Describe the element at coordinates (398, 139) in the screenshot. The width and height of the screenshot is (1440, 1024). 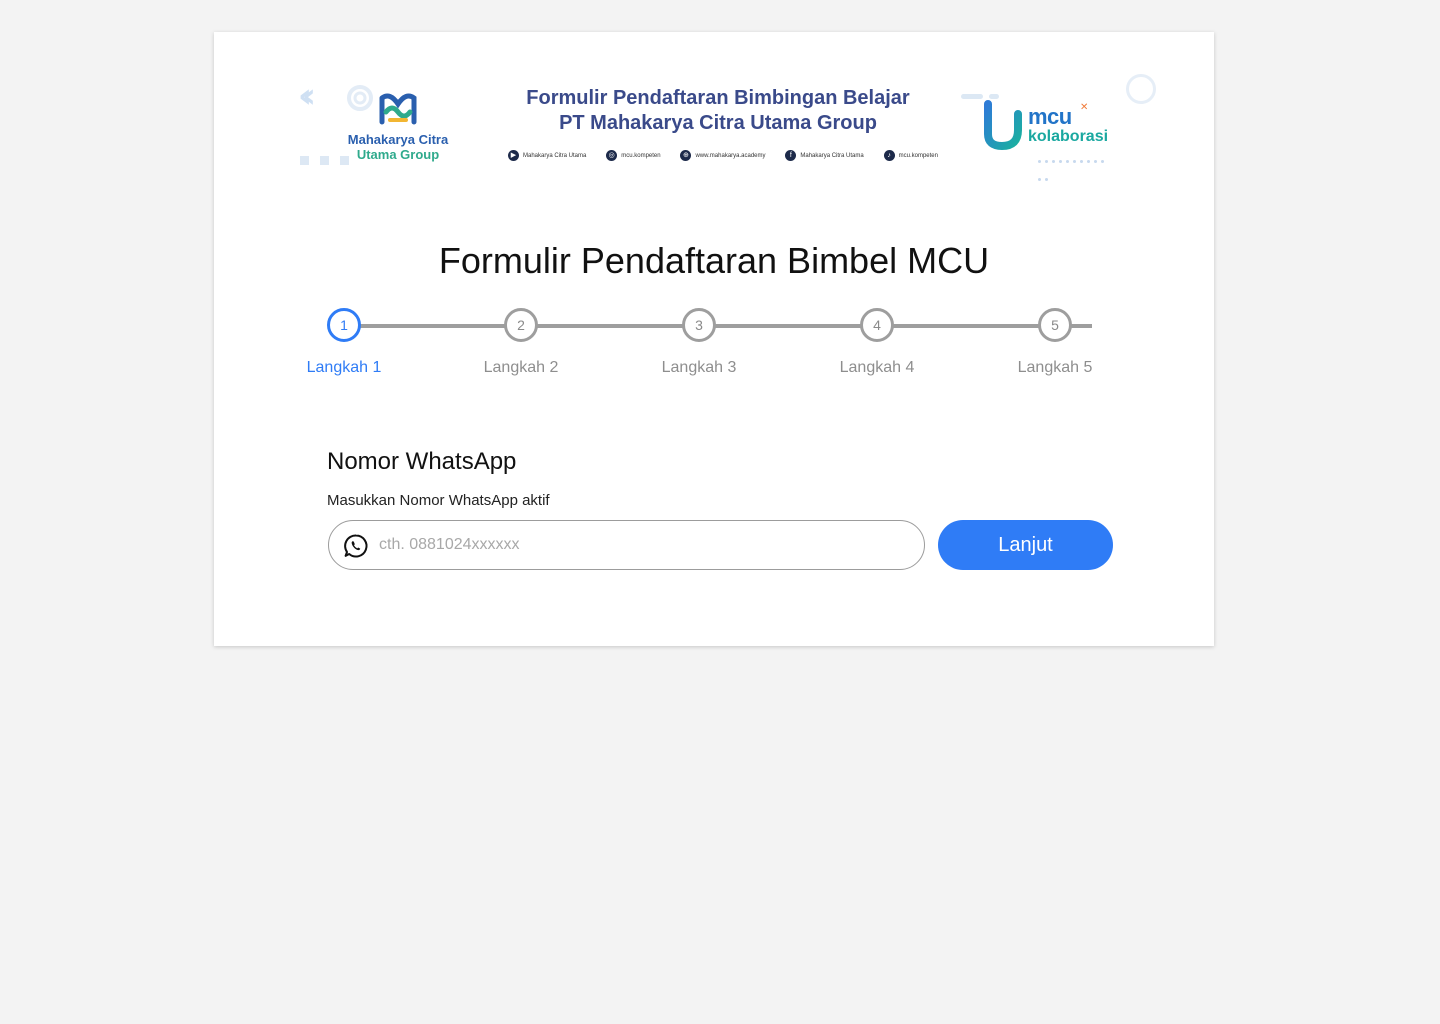
I see `left-logo-line1: Mahakarya Citra` at that location.